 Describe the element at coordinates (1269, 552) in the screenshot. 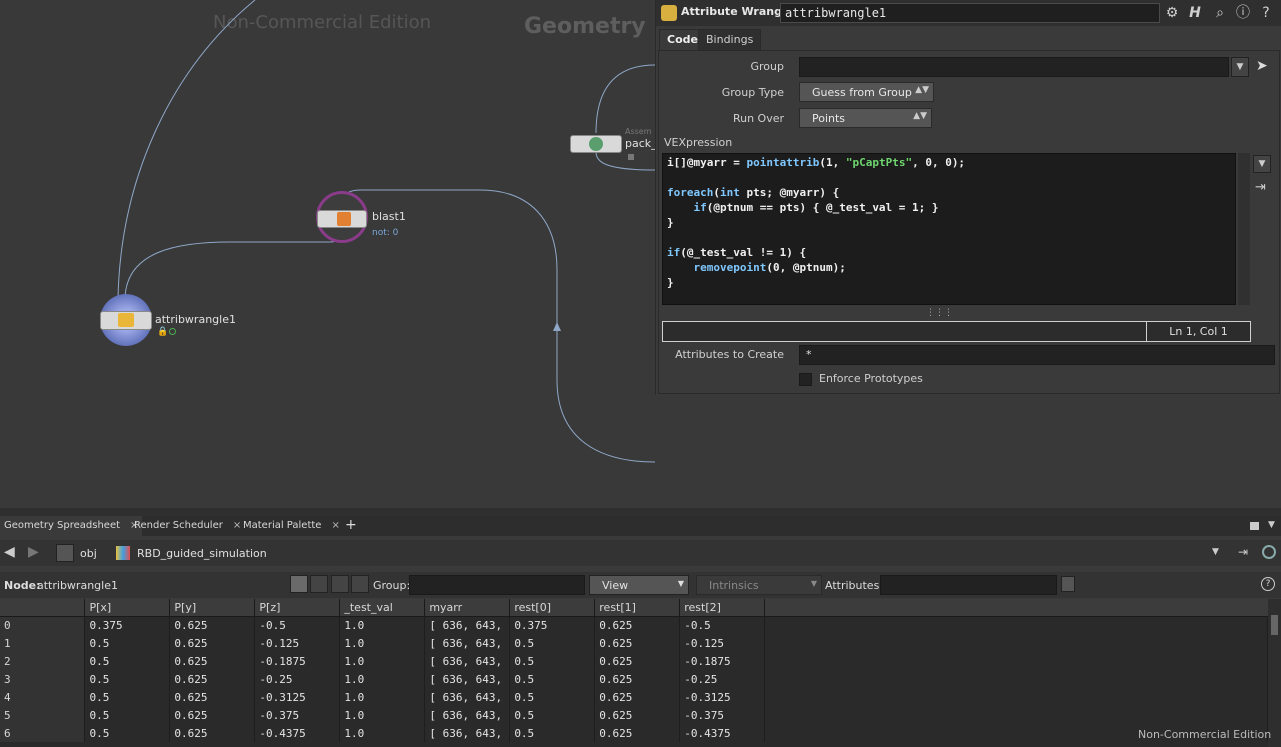

I see `link-icon` at that location.